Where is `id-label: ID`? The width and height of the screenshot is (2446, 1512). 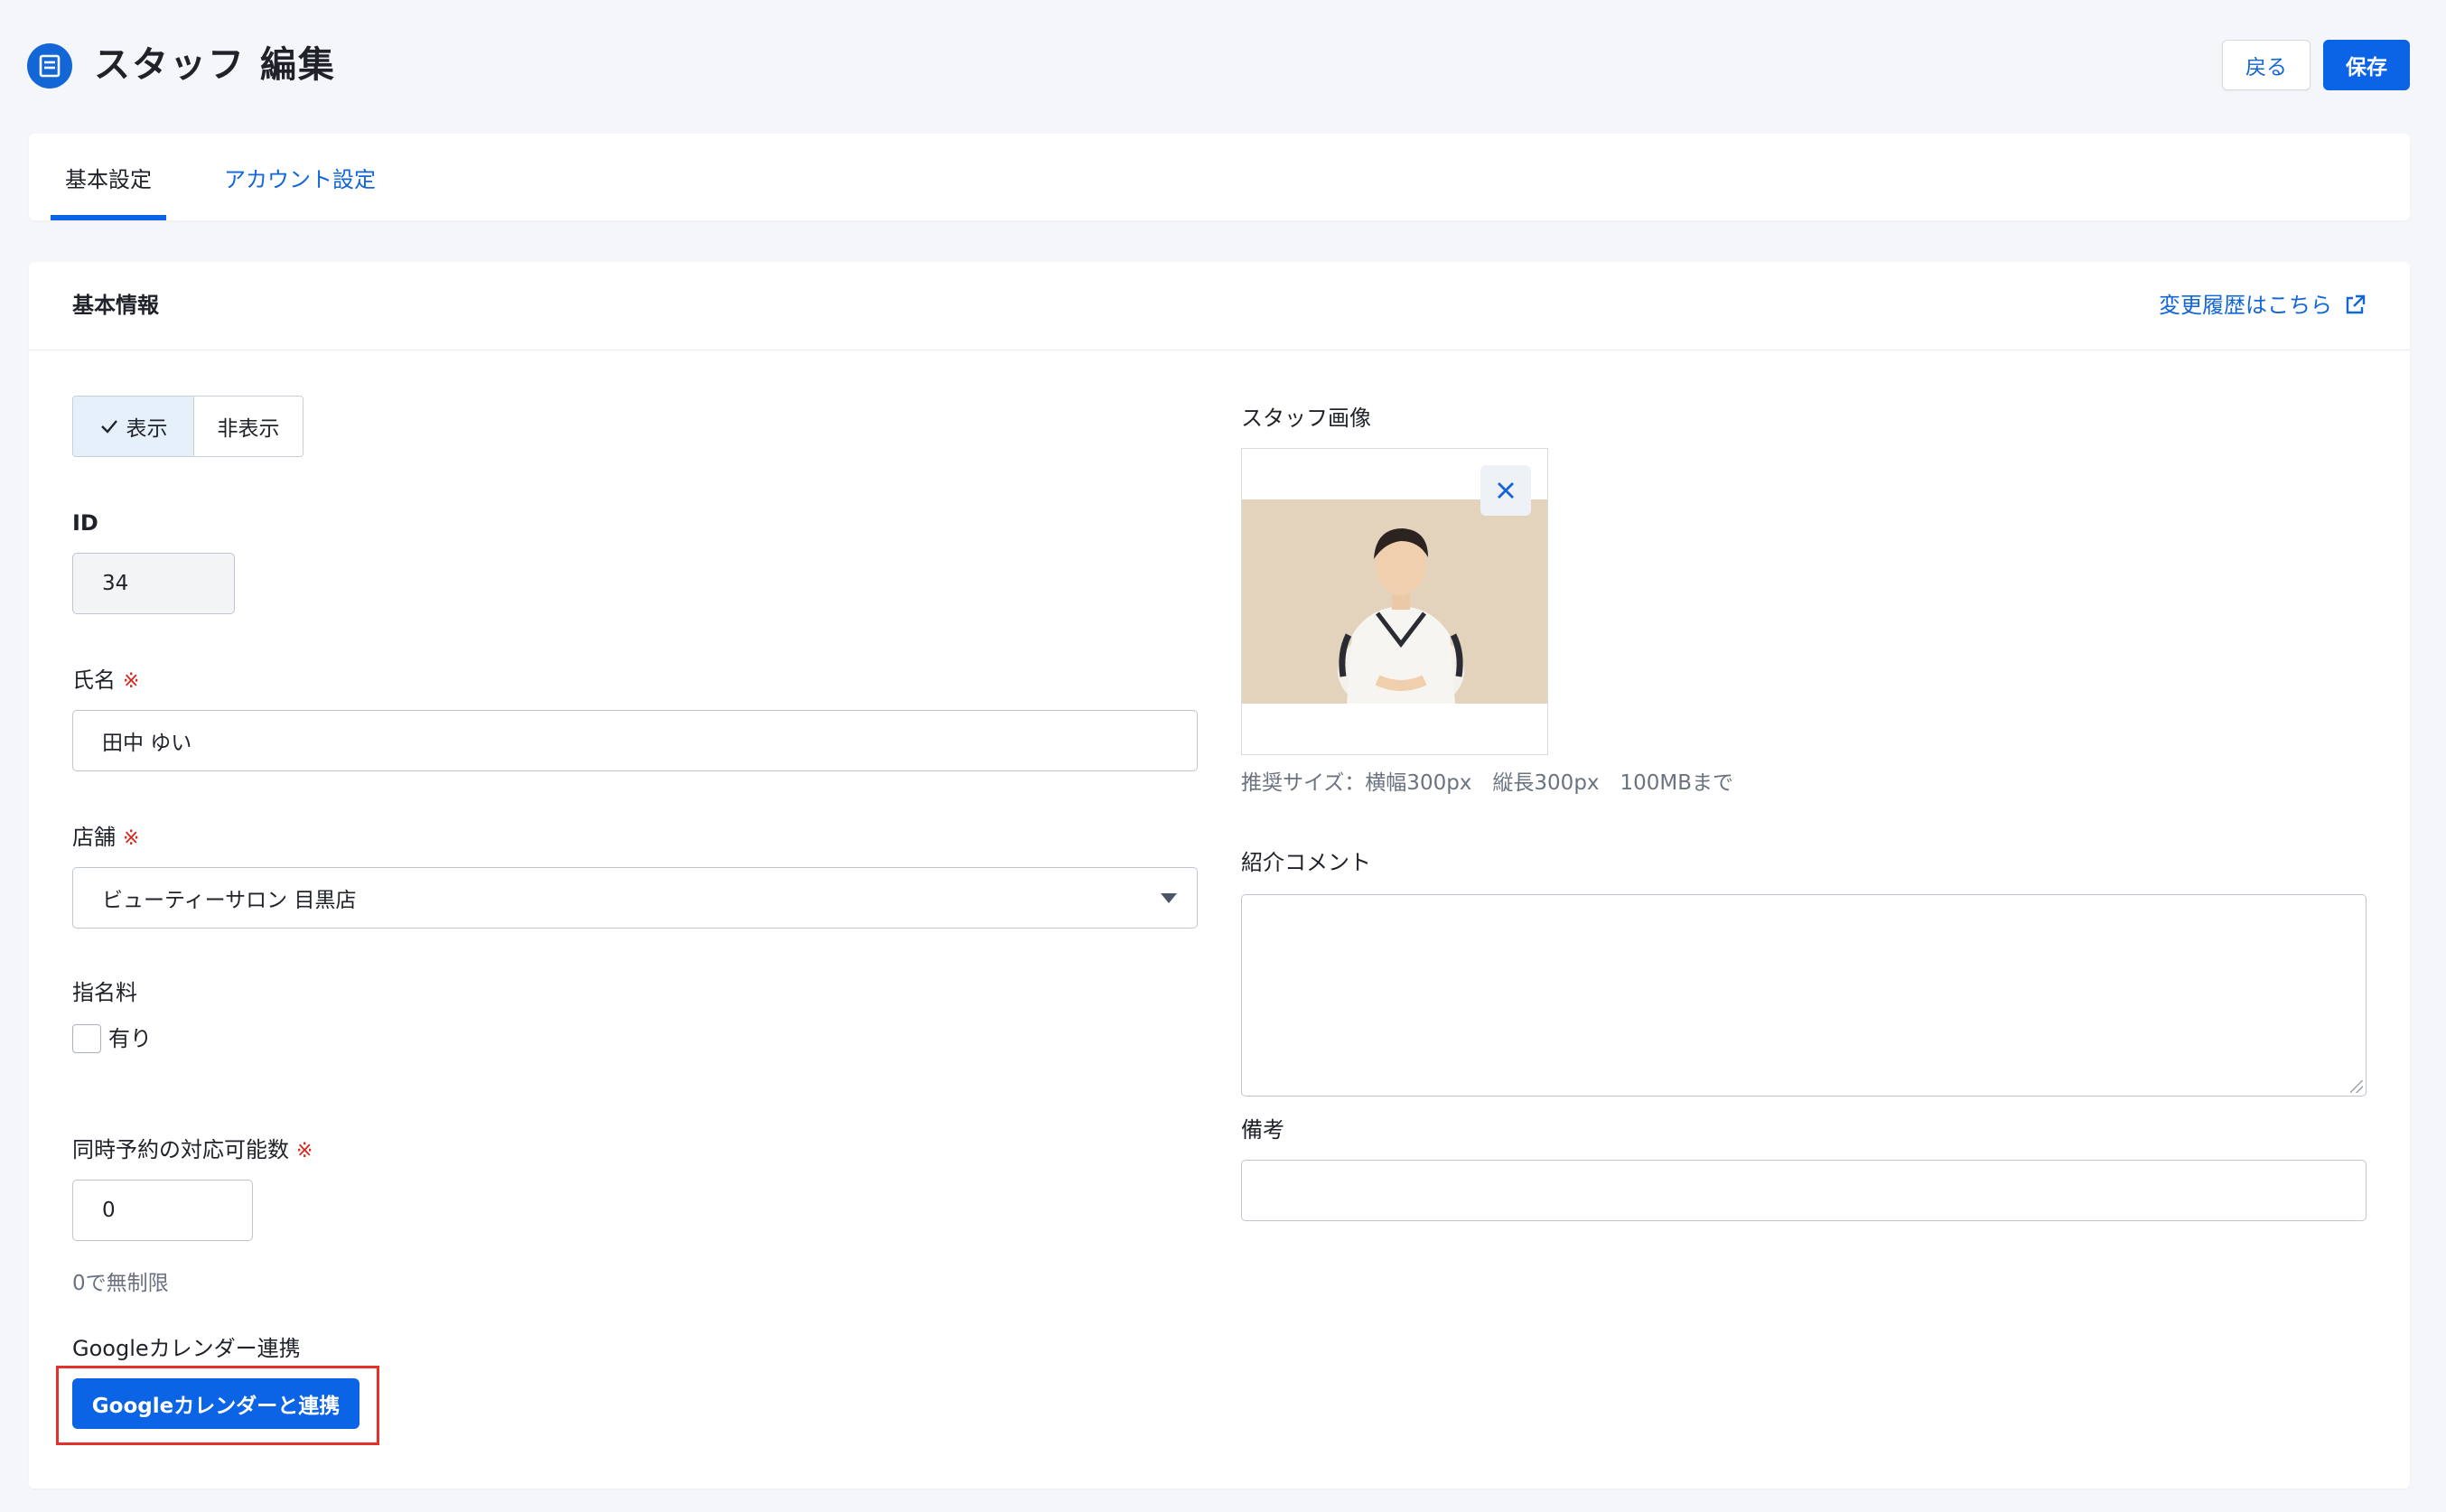
id-label: ID is located at coordinates (85, 523).